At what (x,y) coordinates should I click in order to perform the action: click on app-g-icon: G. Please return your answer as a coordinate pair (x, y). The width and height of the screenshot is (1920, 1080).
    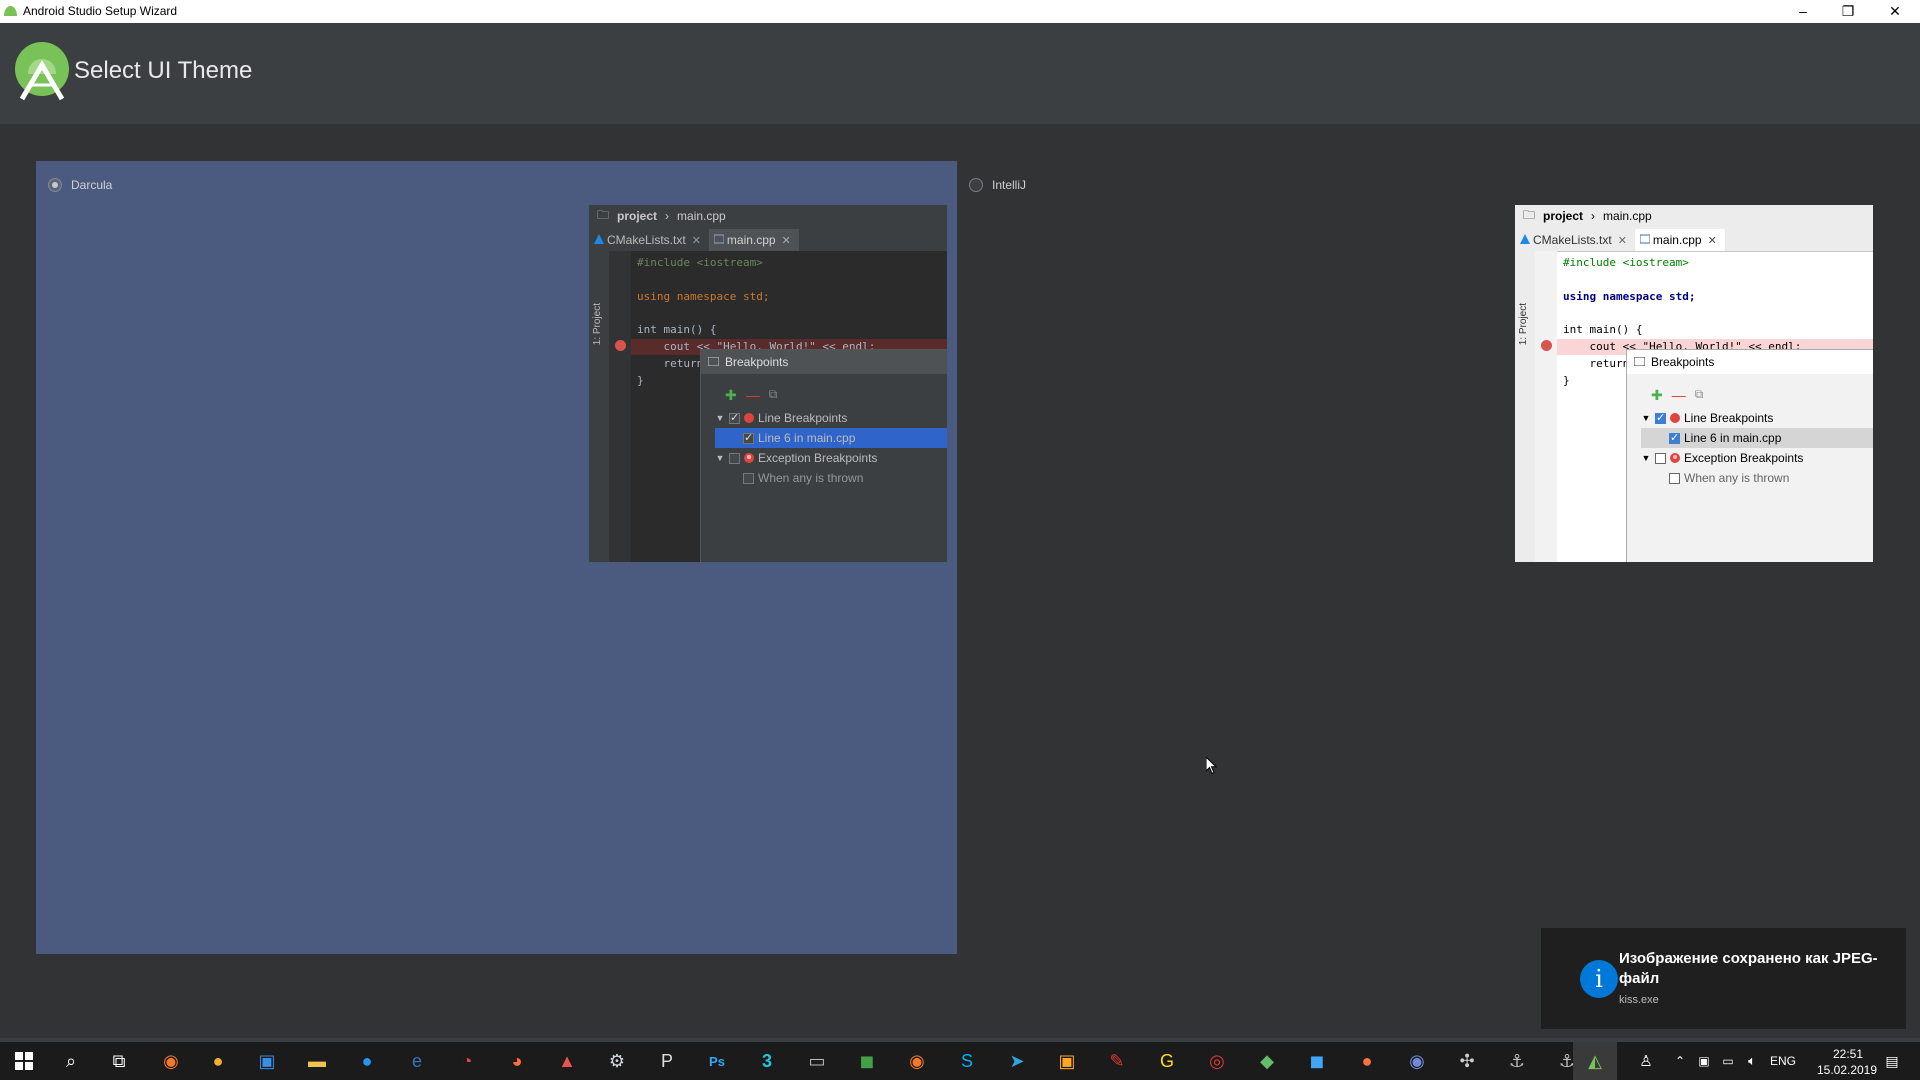
    Looking at the image, I should click on (1167, 1061).